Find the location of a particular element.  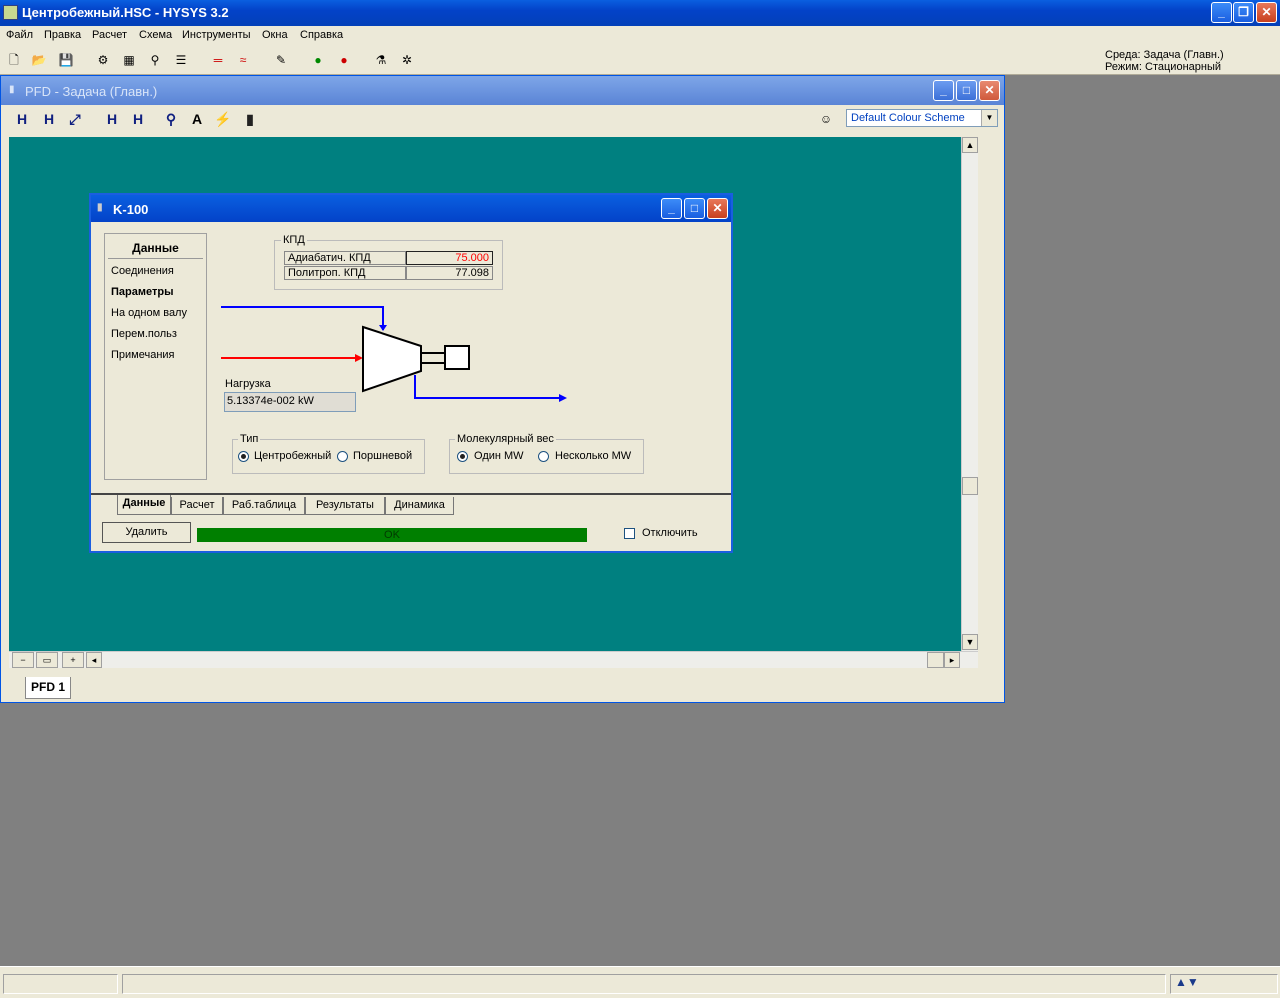

status-bar: OK is located at coordinates (392, 535).